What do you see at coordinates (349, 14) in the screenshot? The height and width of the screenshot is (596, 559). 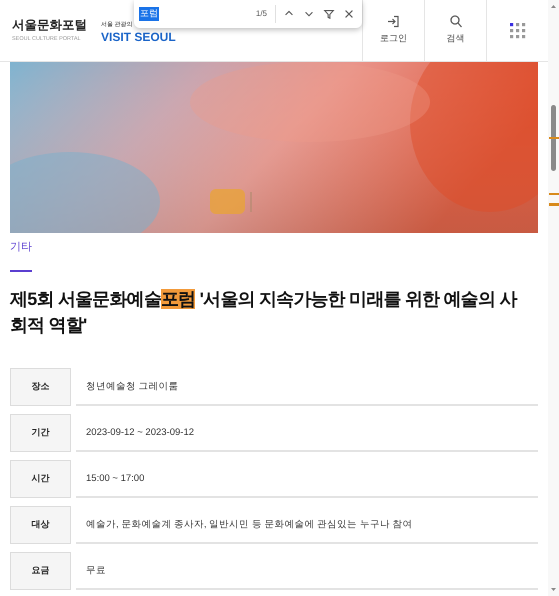 I see `close-icon` at bounding box center [349, 14].